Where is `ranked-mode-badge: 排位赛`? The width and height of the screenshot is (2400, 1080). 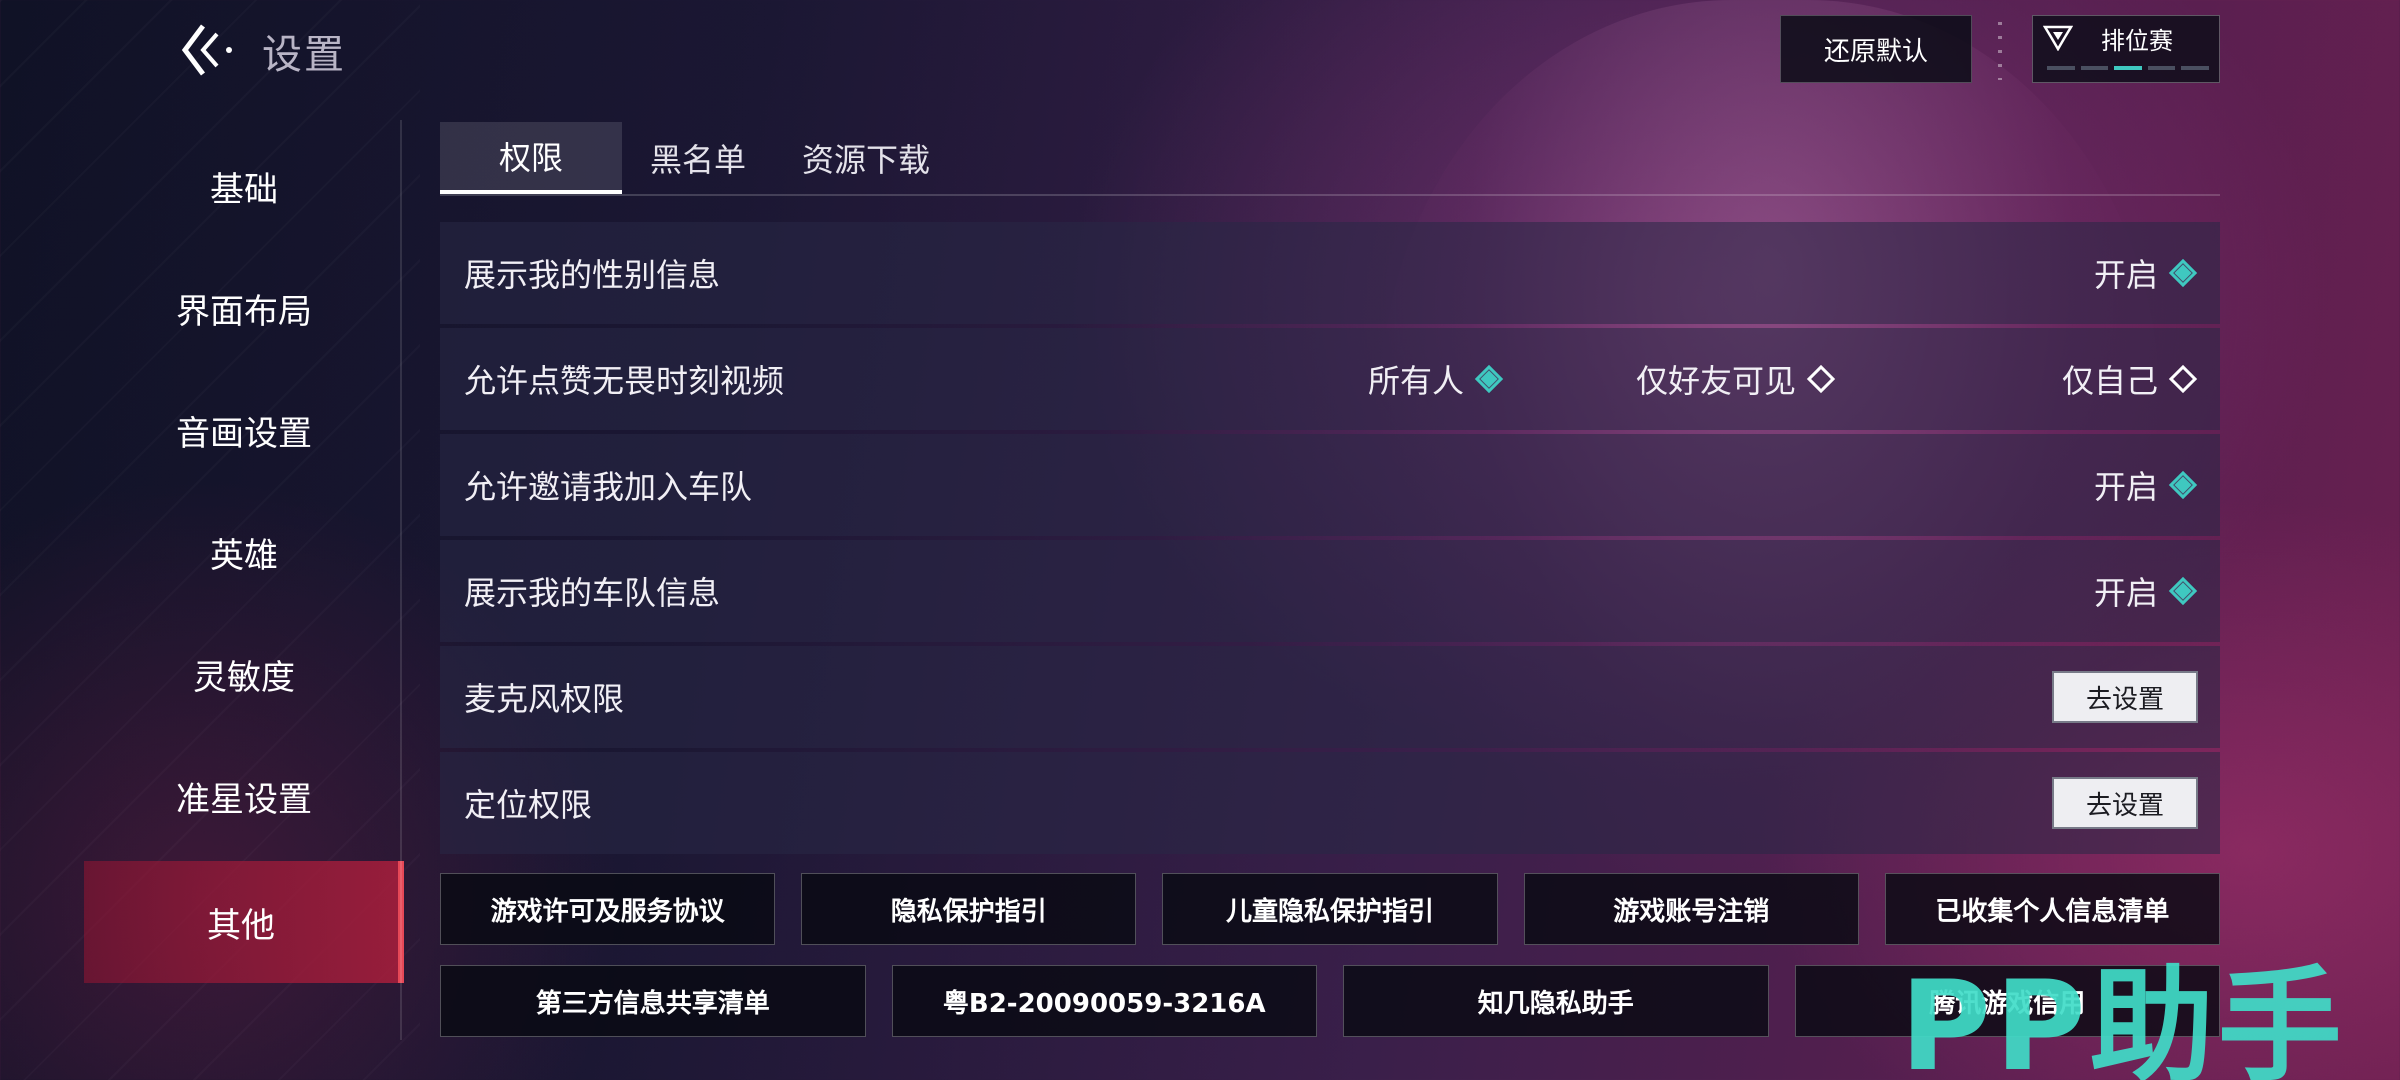 ranked-mode-badge: 排位赛 is located at coordinates (2126, 49).